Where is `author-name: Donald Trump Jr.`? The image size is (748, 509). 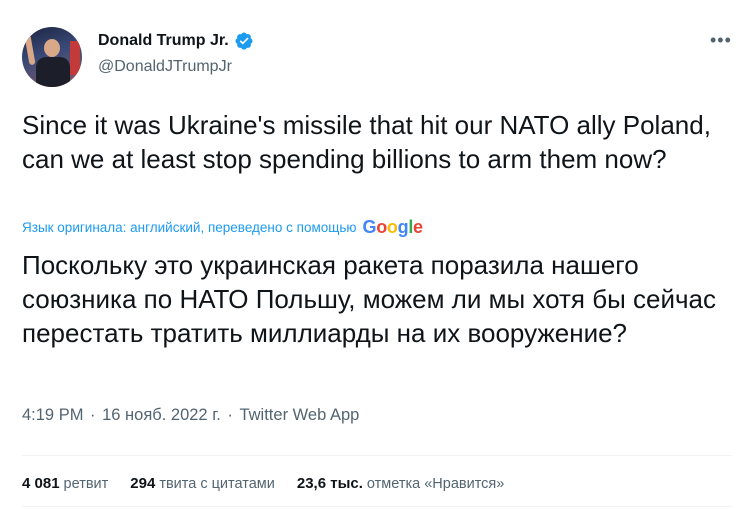
author-name: Donald Trump Jr. is located at coordinates (163, 41).